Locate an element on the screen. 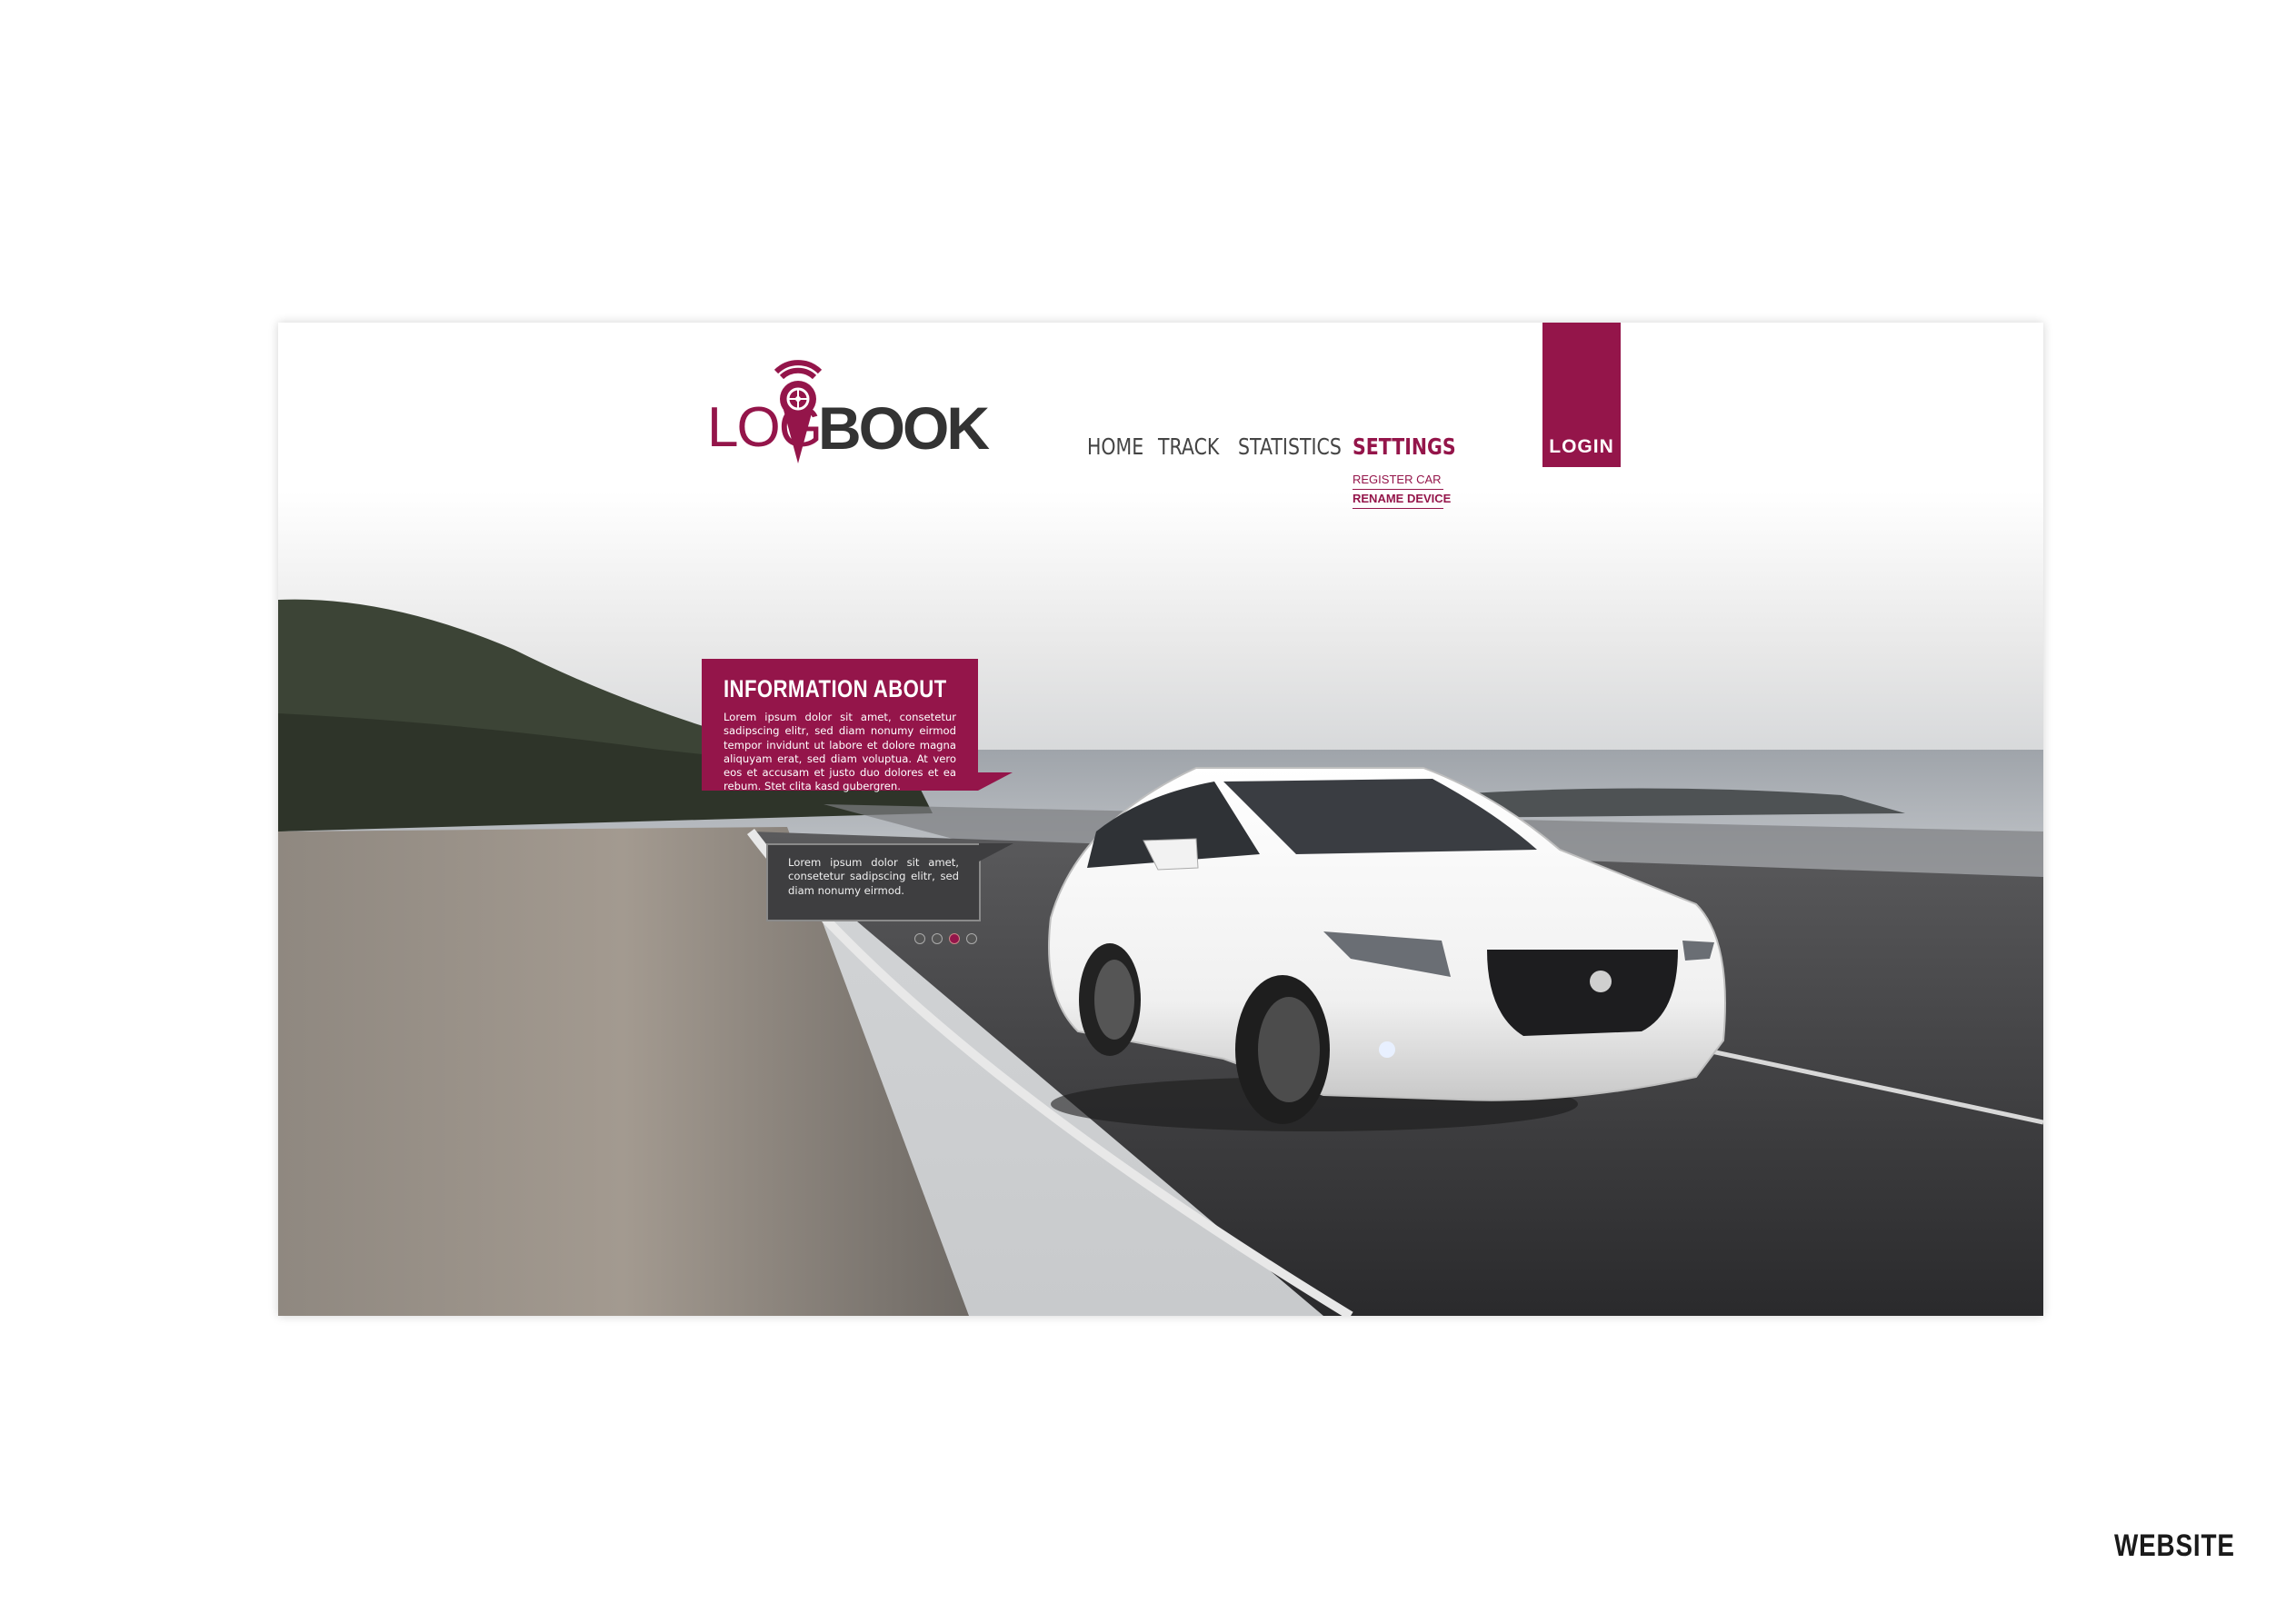 Image resolution: width=2296 pixels, height=1623 pixels. nav-track: TRACK is located at coordinates (1188, 447).